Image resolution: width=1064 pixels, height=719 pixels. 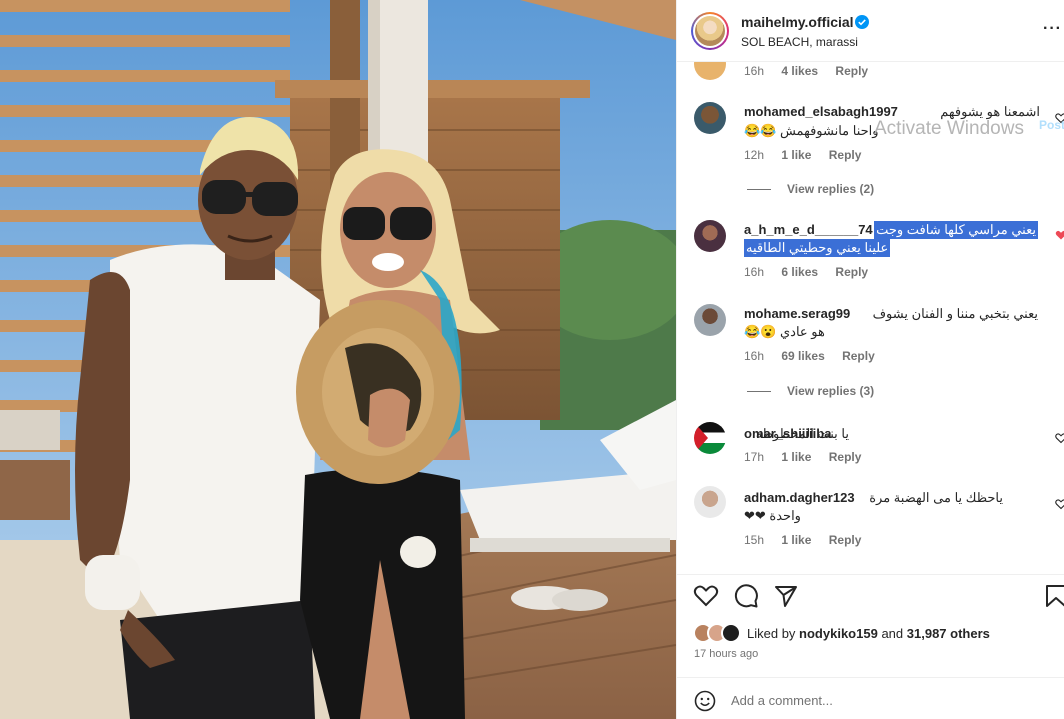 What do you see at coordinates (771, 633) in the screenshot?
I see `liked-by-prefix: Liked by` at bounding box center [771, 633].